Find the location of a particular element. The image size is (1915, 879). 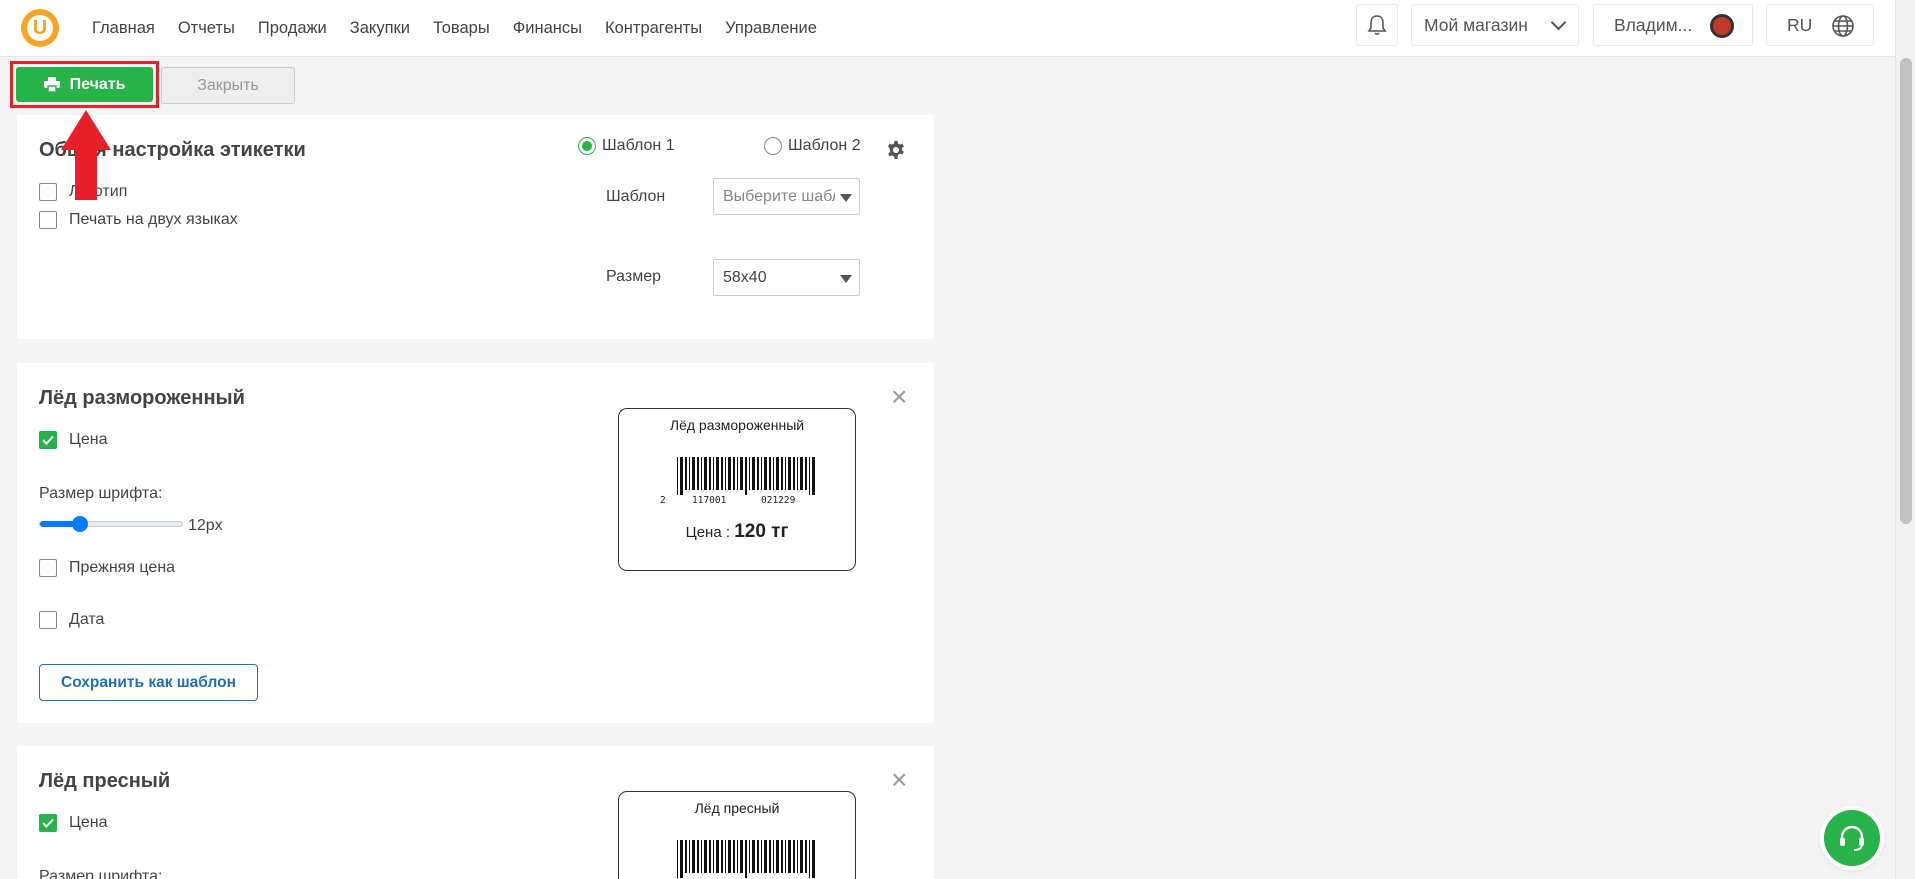

two-languages-label: Печать на двух языках is located at coordinates (153, 219).